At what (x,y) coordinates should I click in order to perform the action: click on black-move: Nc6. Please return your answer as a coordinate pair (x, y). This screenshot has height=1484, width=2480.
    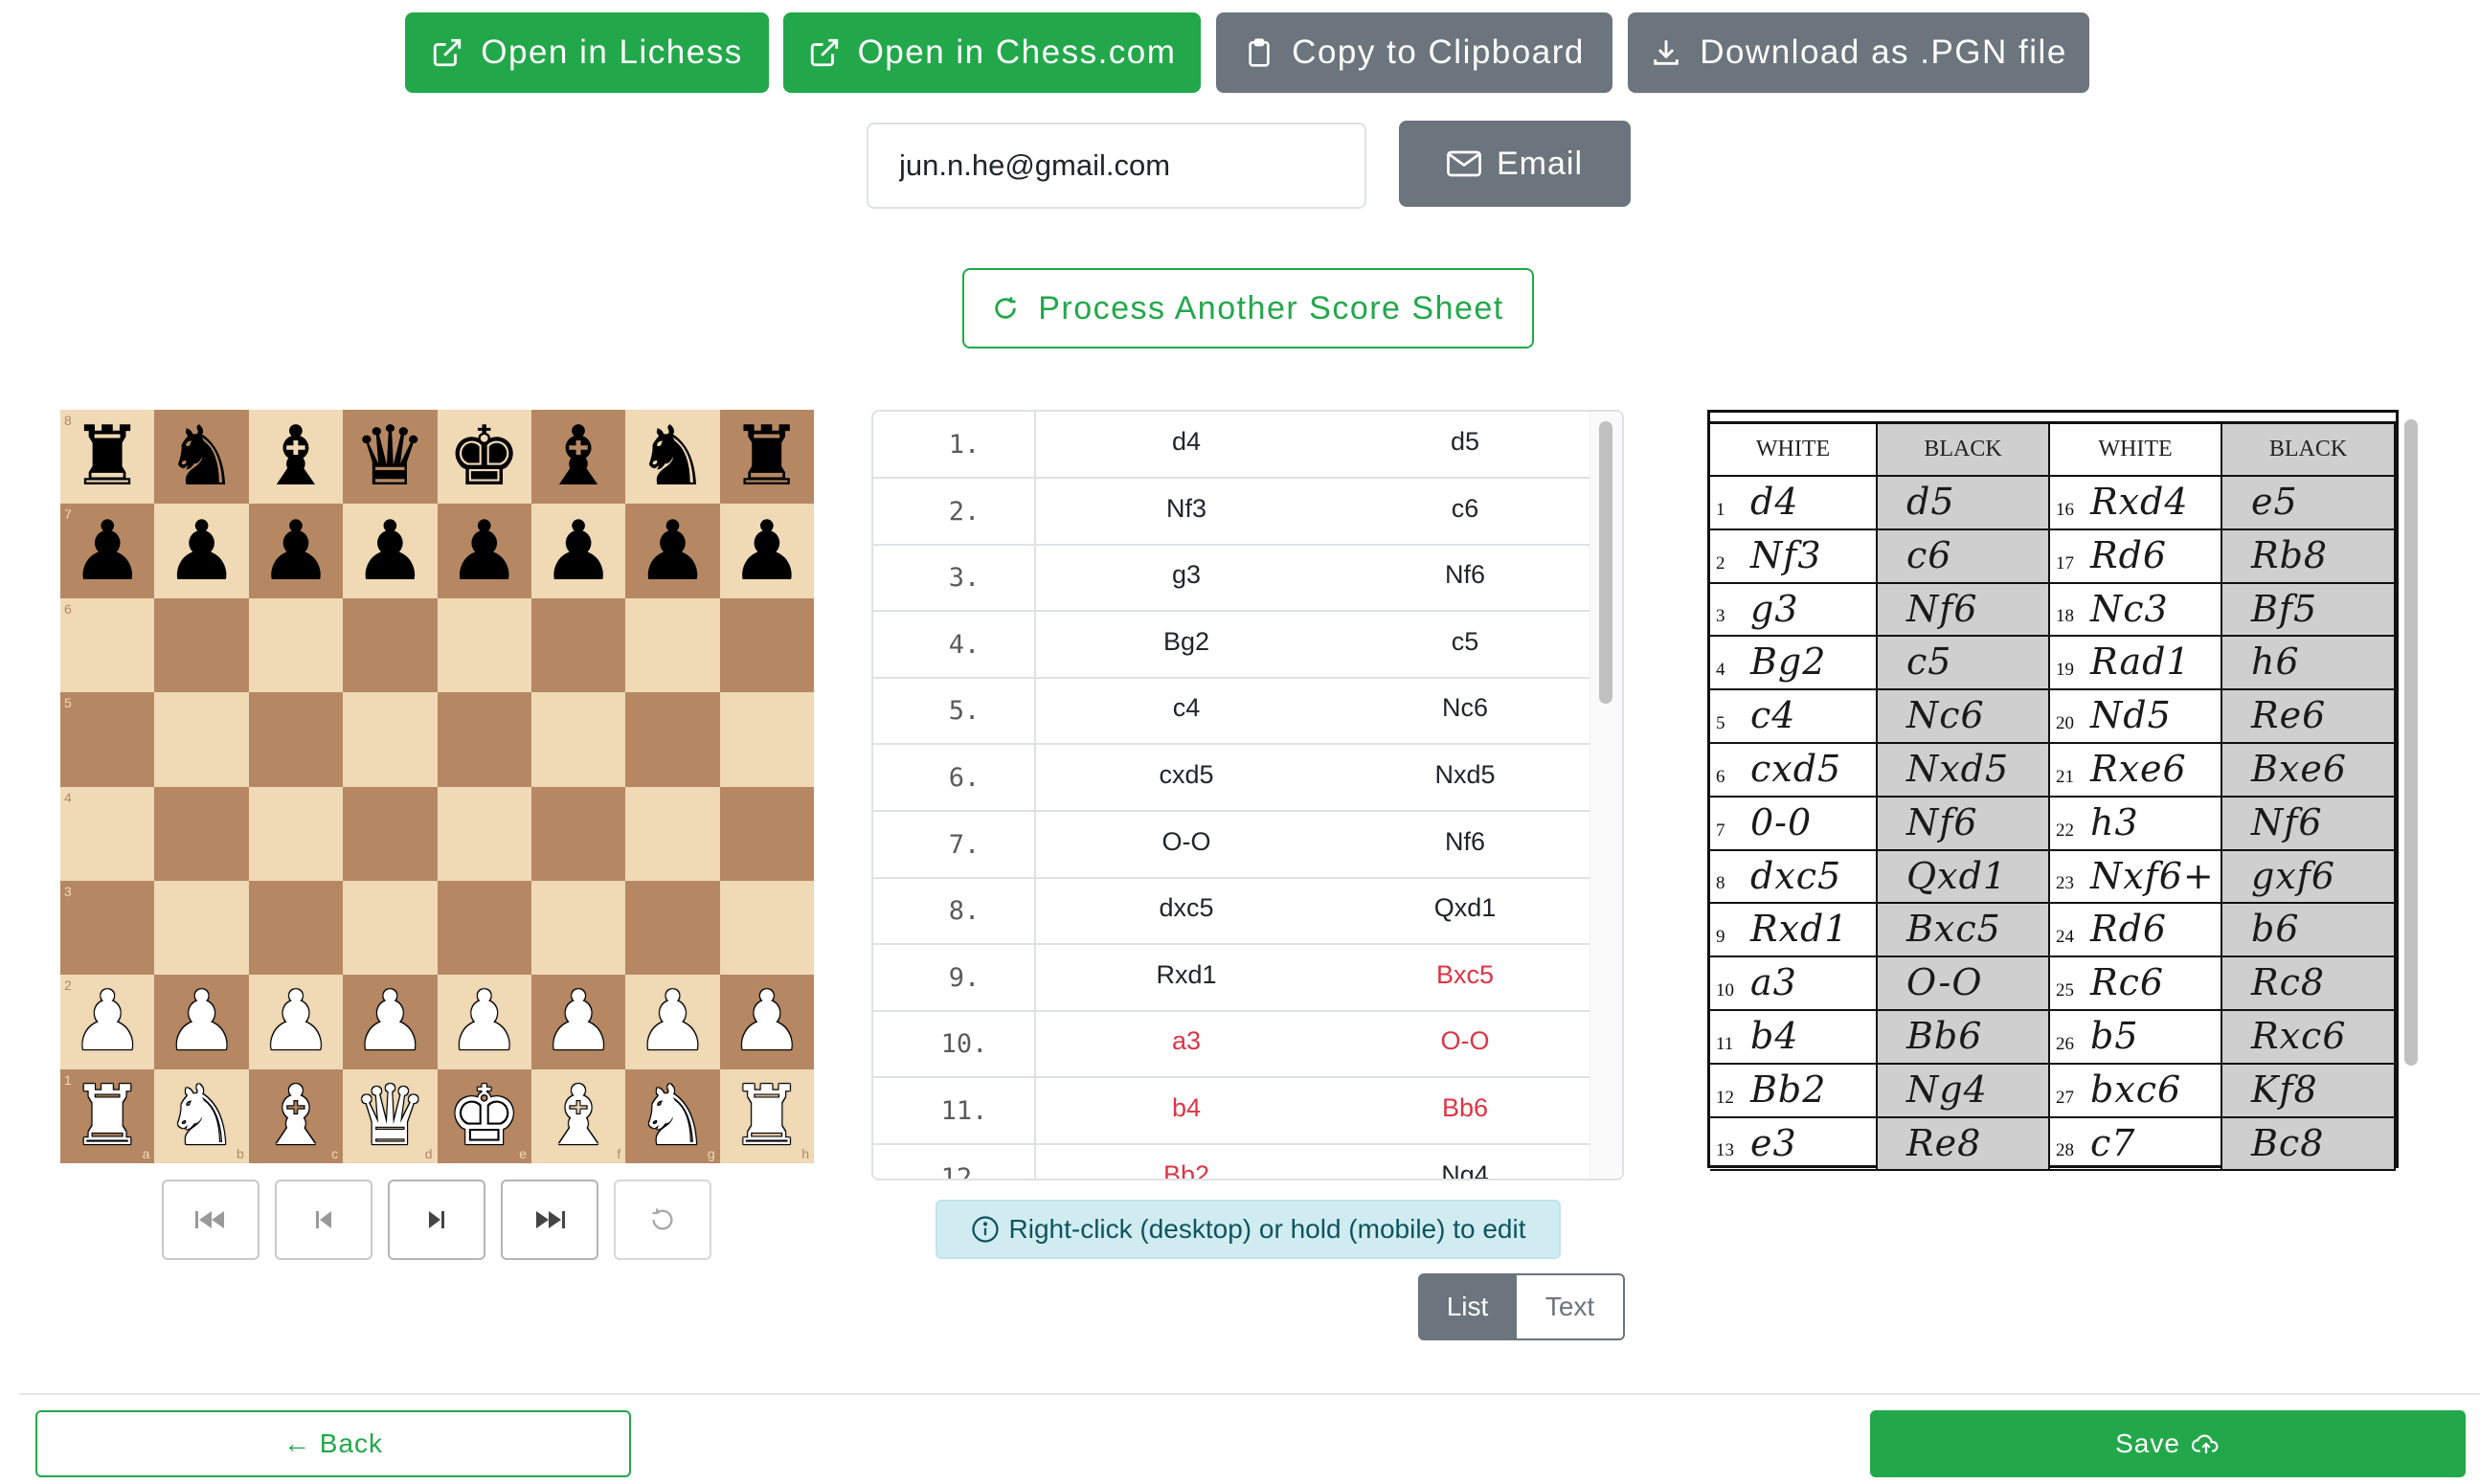
    Looking at the image, I should click on (1465, 708).